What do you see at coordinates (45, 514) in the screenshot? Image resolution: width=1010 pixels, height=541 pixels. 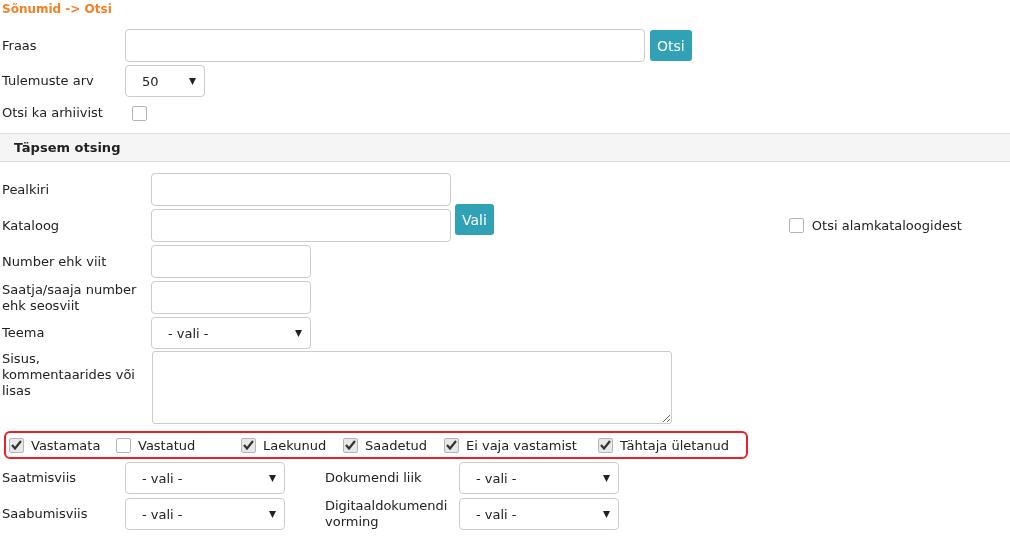 I see `field-label: Saabumisviis` at bounding box center [45, 514].